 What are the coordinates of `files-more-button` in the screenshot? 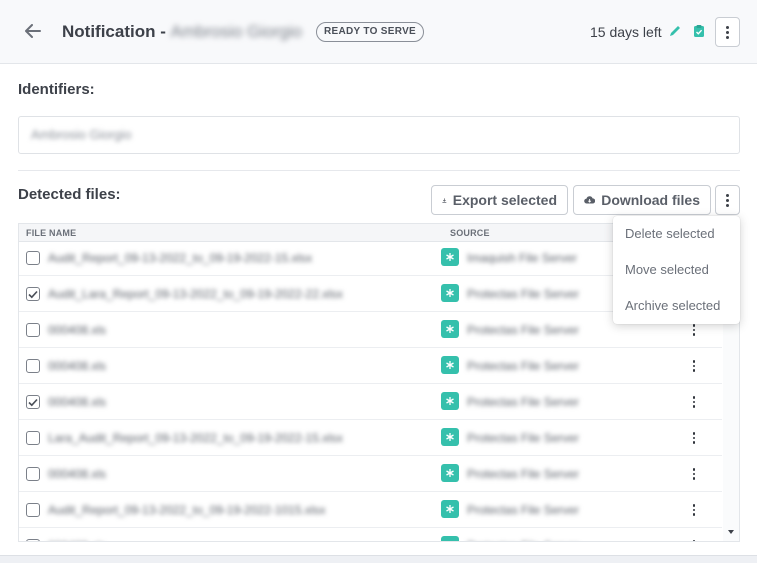 It's located at (727, 200).